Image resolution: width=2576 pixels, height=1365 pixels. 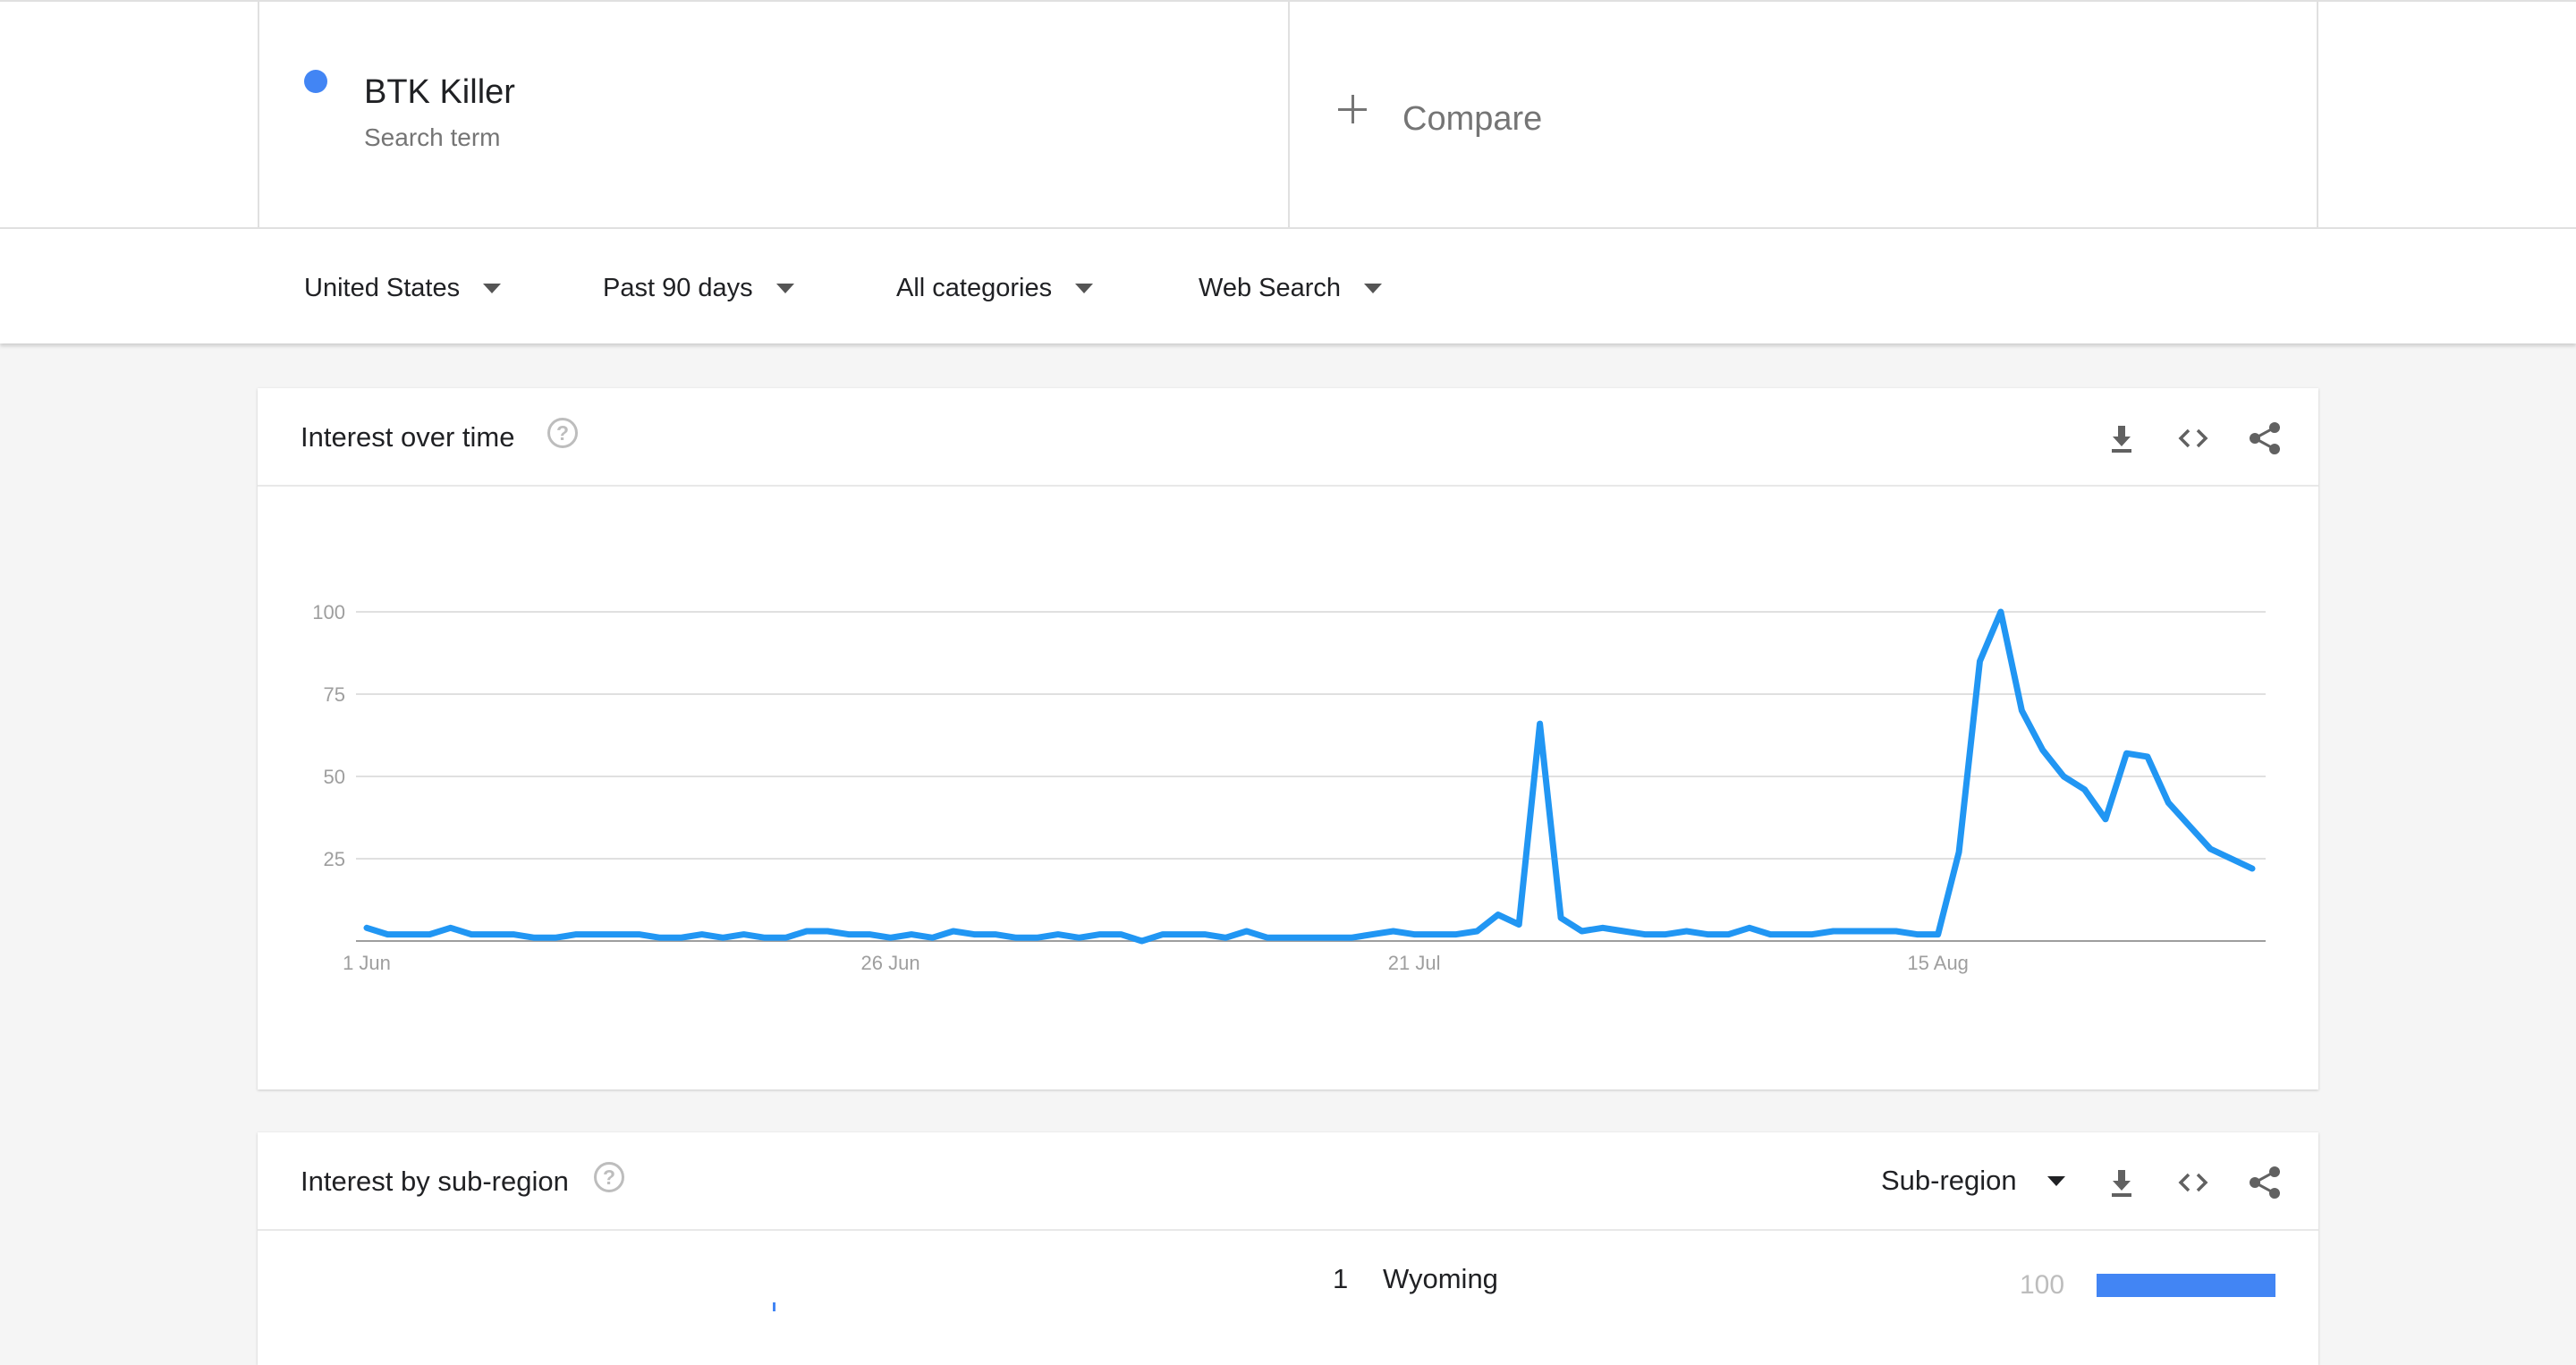 What do you see at coordinates (1341, 1278) in the screenshot?
I see `subregion-rank: 1` at bounding box center [1341, 1278].